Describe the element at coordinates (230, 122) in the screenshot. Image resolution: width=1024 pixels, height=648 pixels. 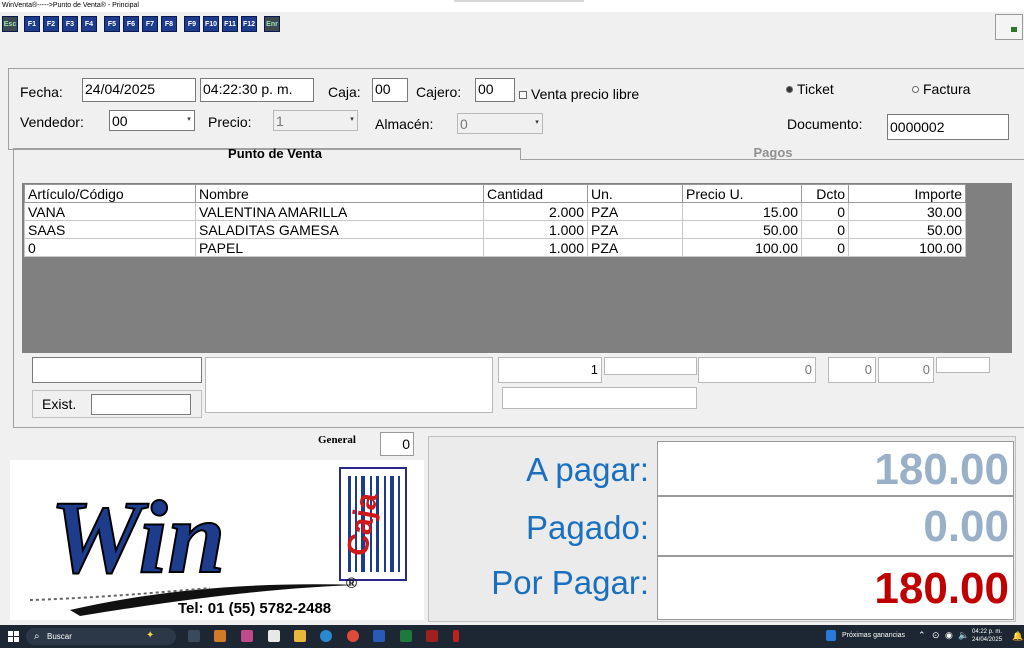
I see `precio-label: Precio:` at that location.